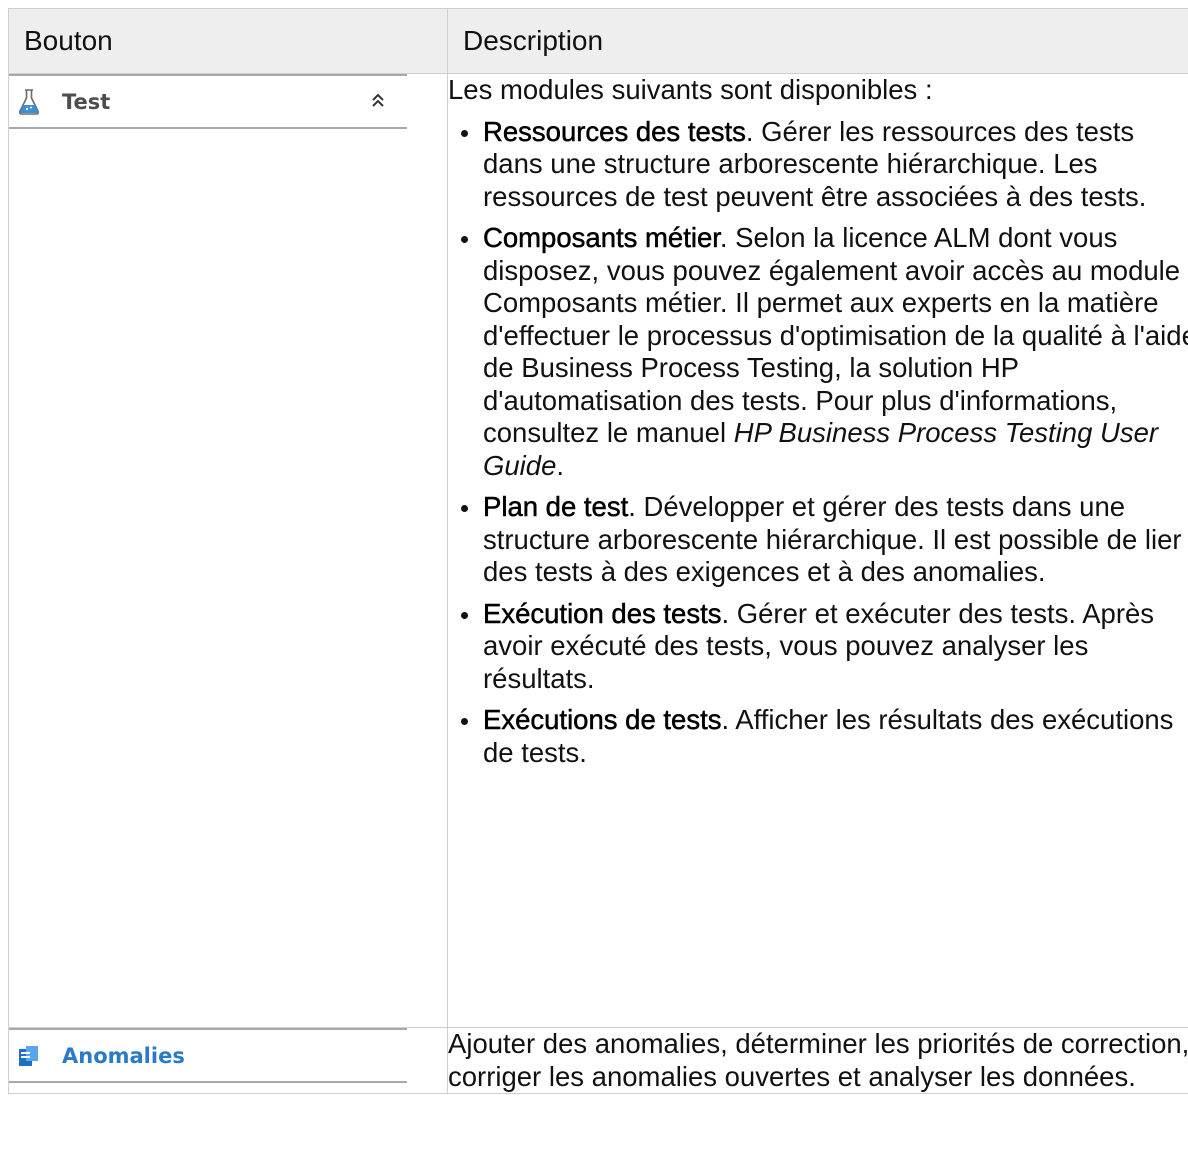 The width and height of the screenshot is (1188, 1162). Describe the element at coordinates (208, 1055) in the screenshot. I see `anomalies-module-button: Anomalies` at that location.